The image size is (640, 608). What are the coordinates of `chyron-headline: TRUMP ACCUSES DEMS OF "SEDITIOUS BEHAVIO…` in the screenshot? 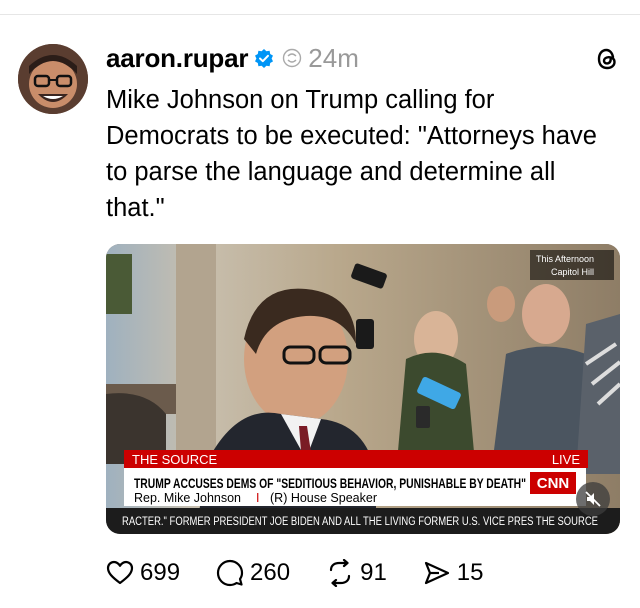 It's located at (330, 483).